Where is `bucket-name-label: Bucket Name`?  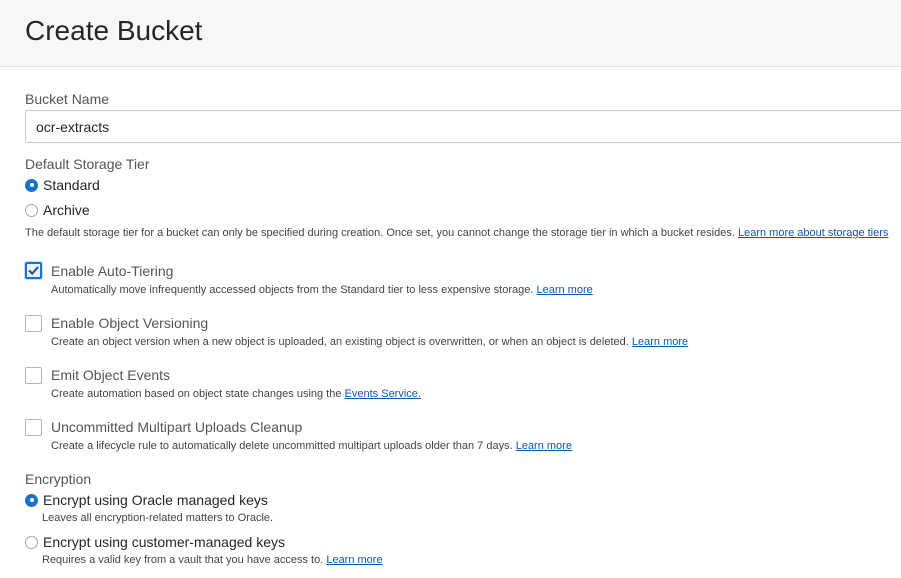
bucket-name-label: Bucket Name is located at coordinates (67, 99).